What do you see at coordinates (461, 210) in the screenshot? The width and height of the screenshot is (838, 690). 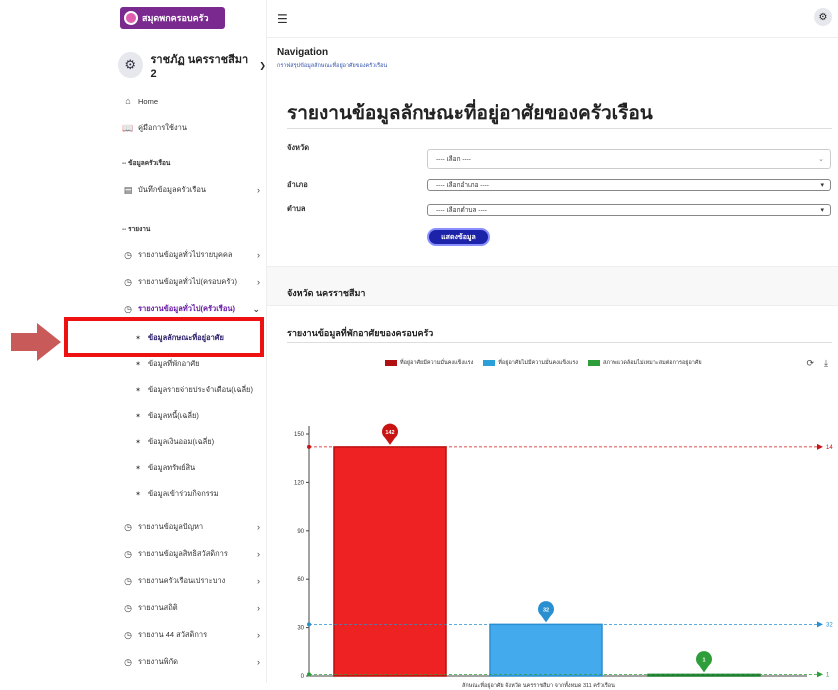 I see `subdistrict-value: ---- เลือกตำบล ----` at bounding box center [461, 210].